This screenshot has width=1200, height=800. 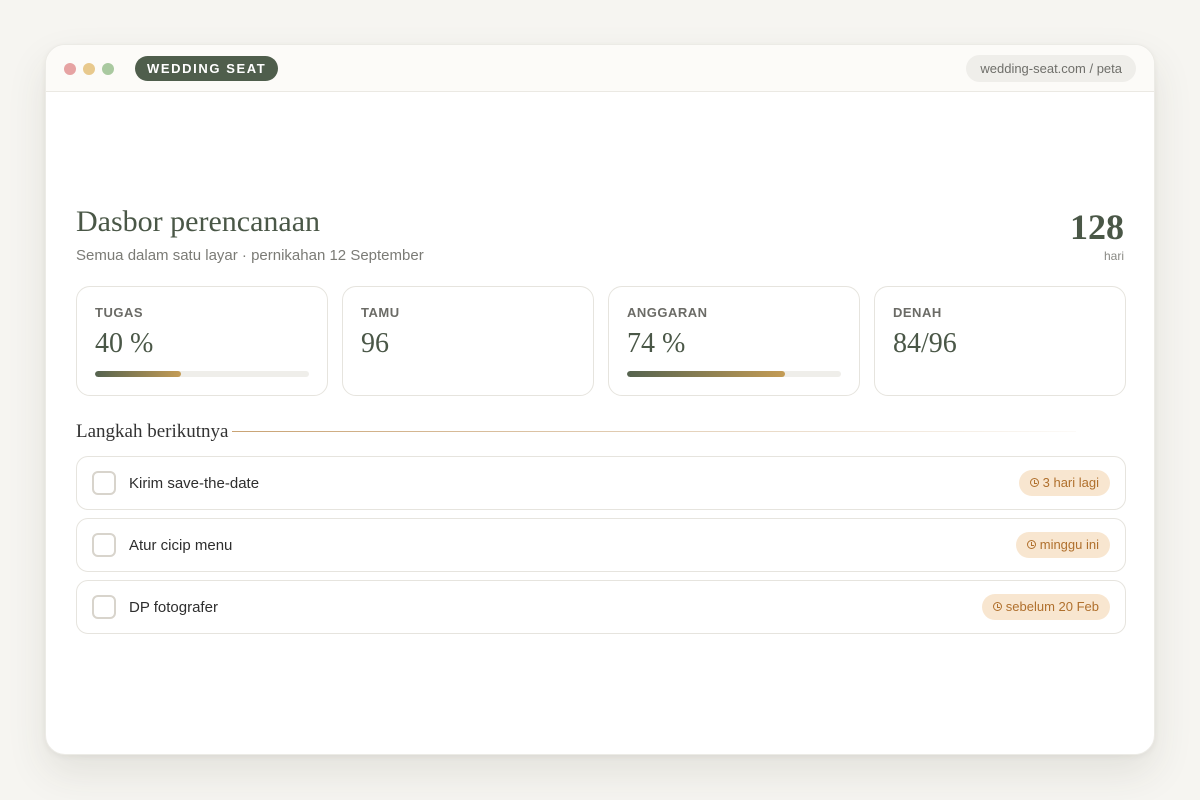 I want to click on section-title: Langkah berikutnya, so click(x=152, y=431).